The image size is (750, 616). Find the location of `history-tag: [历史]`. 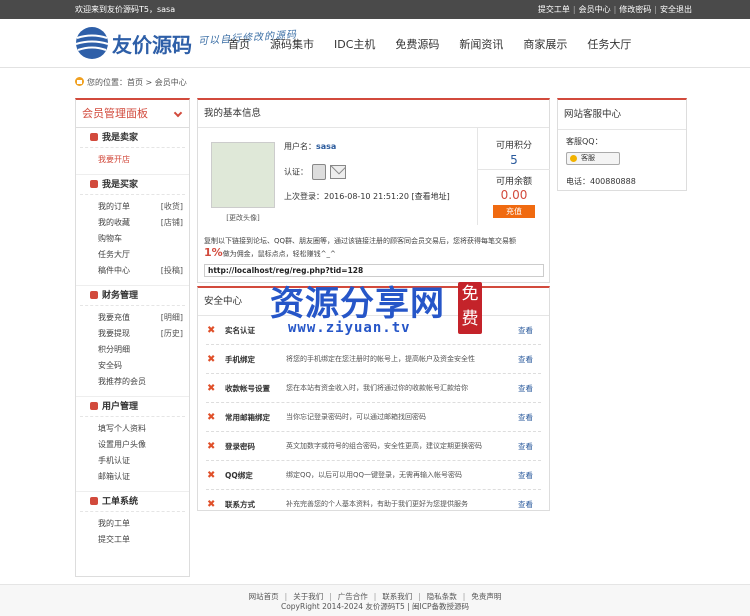

history-tag: [历史] is located at coordinates (172, 334).